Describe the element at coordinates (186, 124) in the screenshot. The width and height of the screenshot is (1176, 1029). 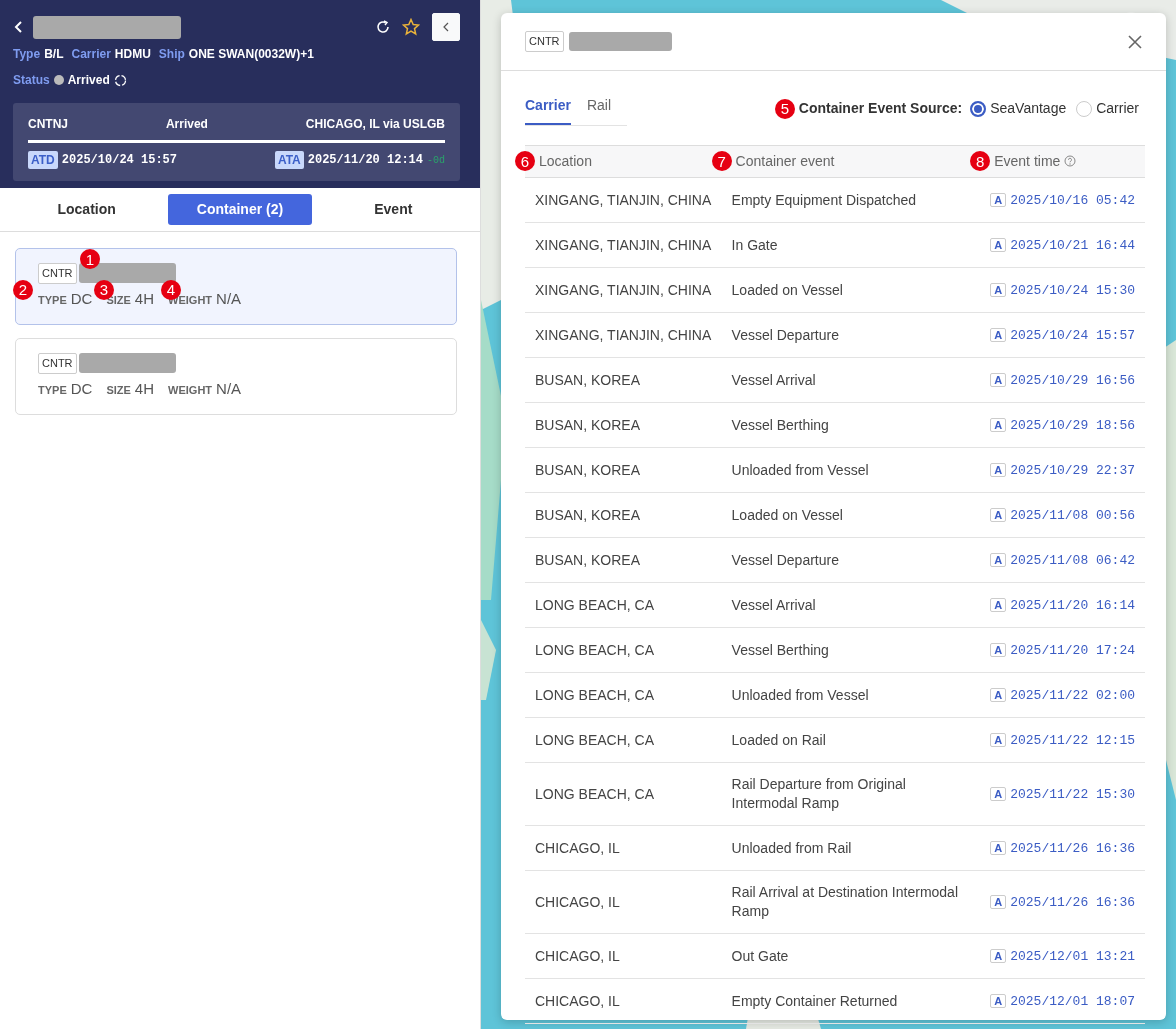
I see `route-status: Arrived` at that location.